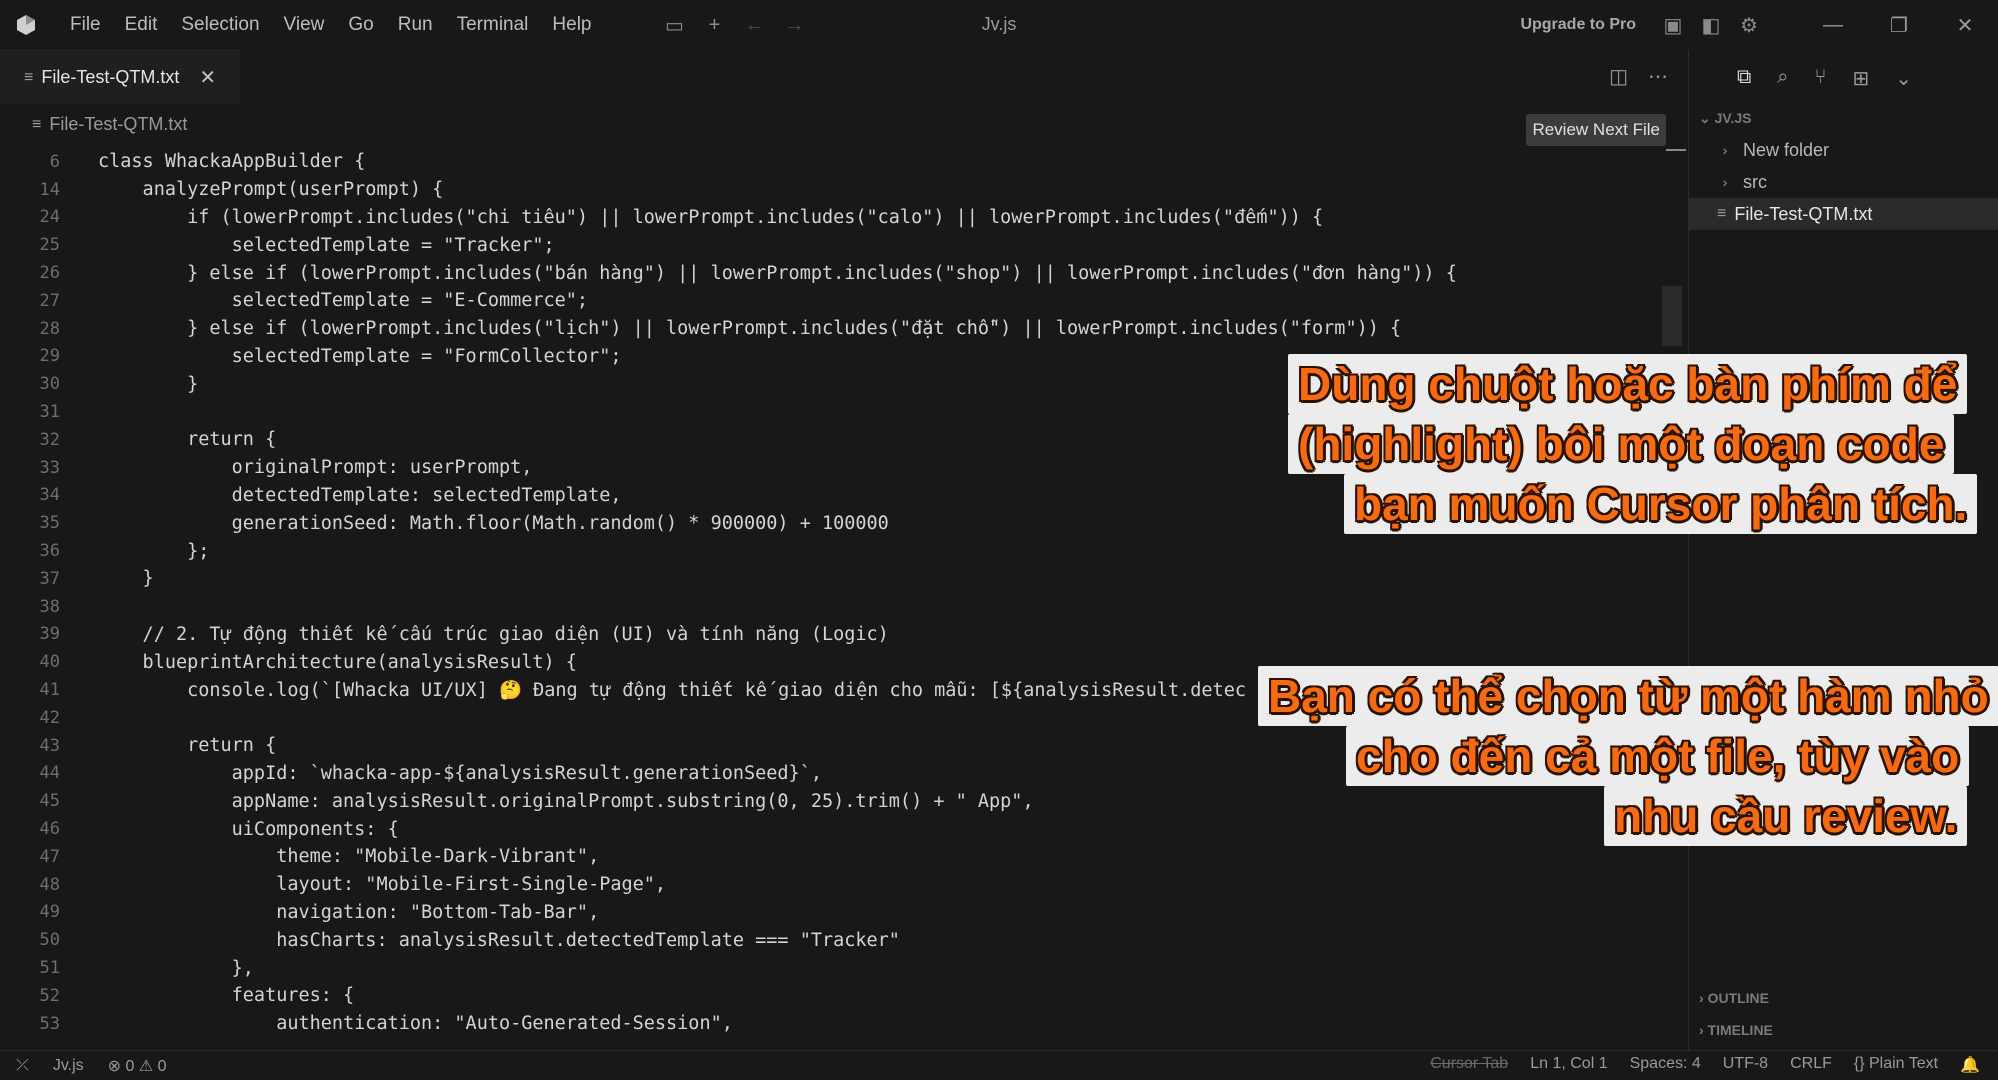 Image resolution: width=1998 pixels, height=1080 pixels. Describe the element at coordinates (1896, 1065) in the screenshot. I see `language-mode: {} Plain Text` at that location.